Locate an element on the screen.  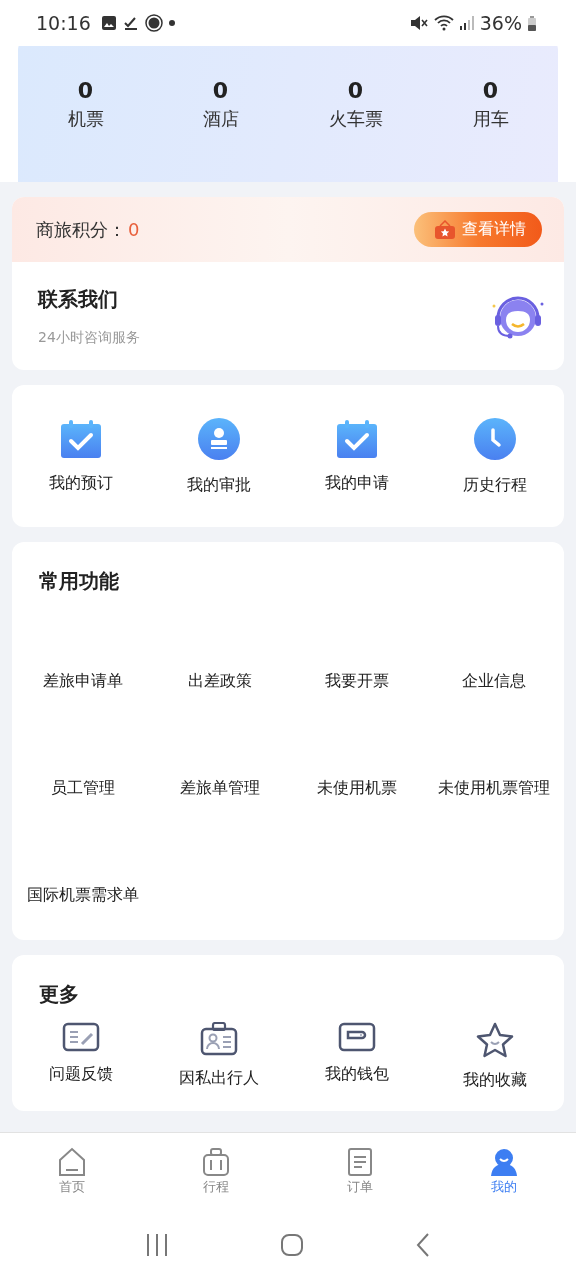
quick-link: 我的预订 is located at coordinates (81, 456).